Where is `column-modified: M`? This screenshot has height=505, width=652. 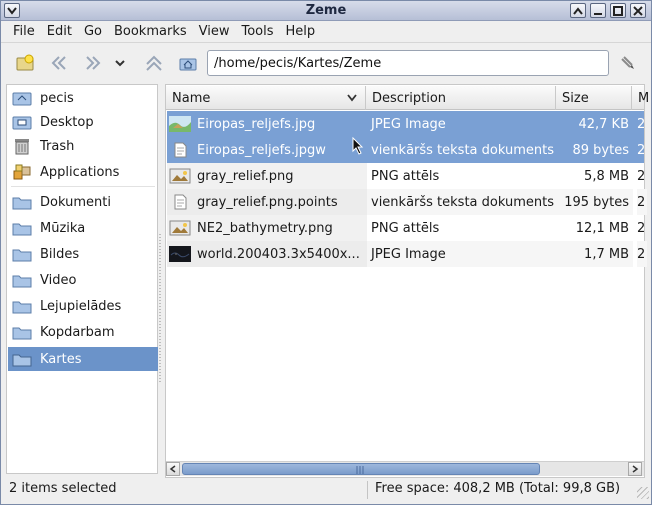
column-modified: M is located at coordinates (640, 98).